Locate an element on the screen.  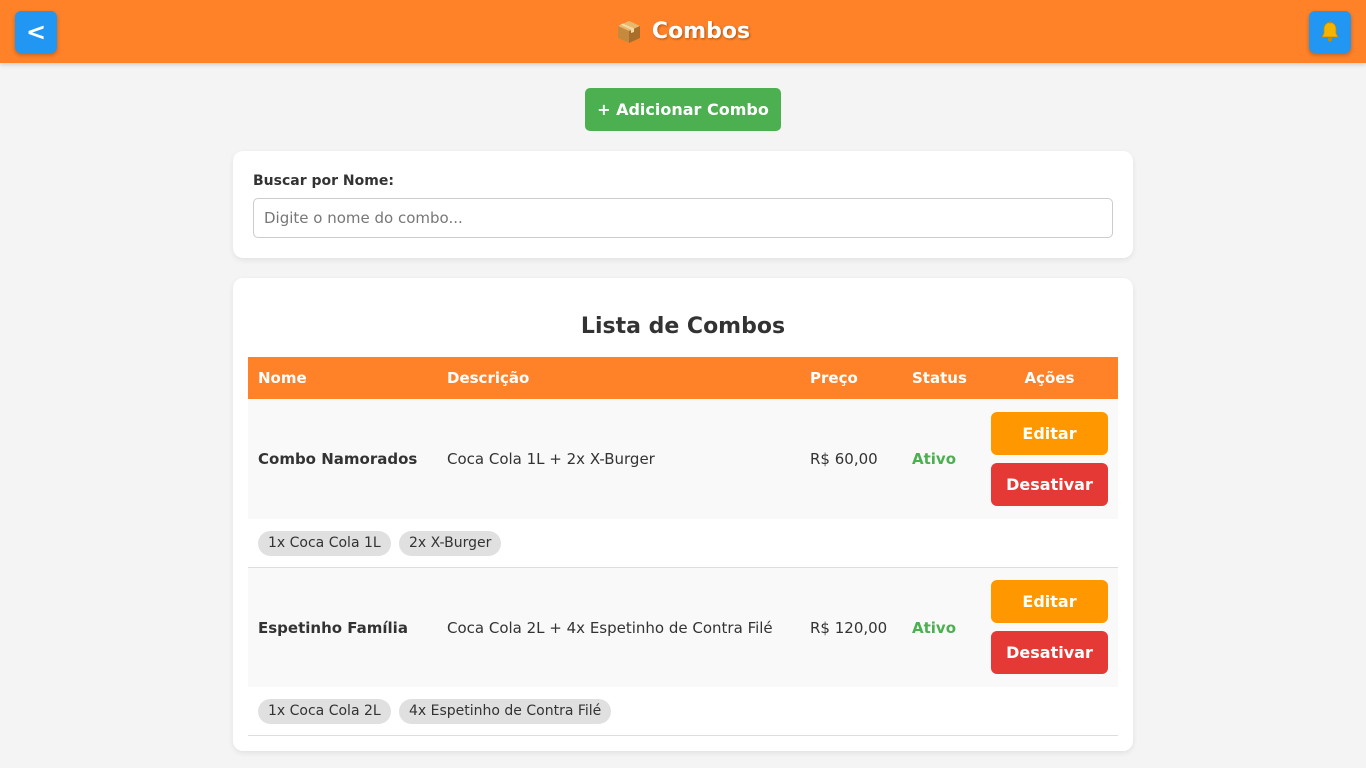
page-title-text: Combos is located at coordinates (701, 31).